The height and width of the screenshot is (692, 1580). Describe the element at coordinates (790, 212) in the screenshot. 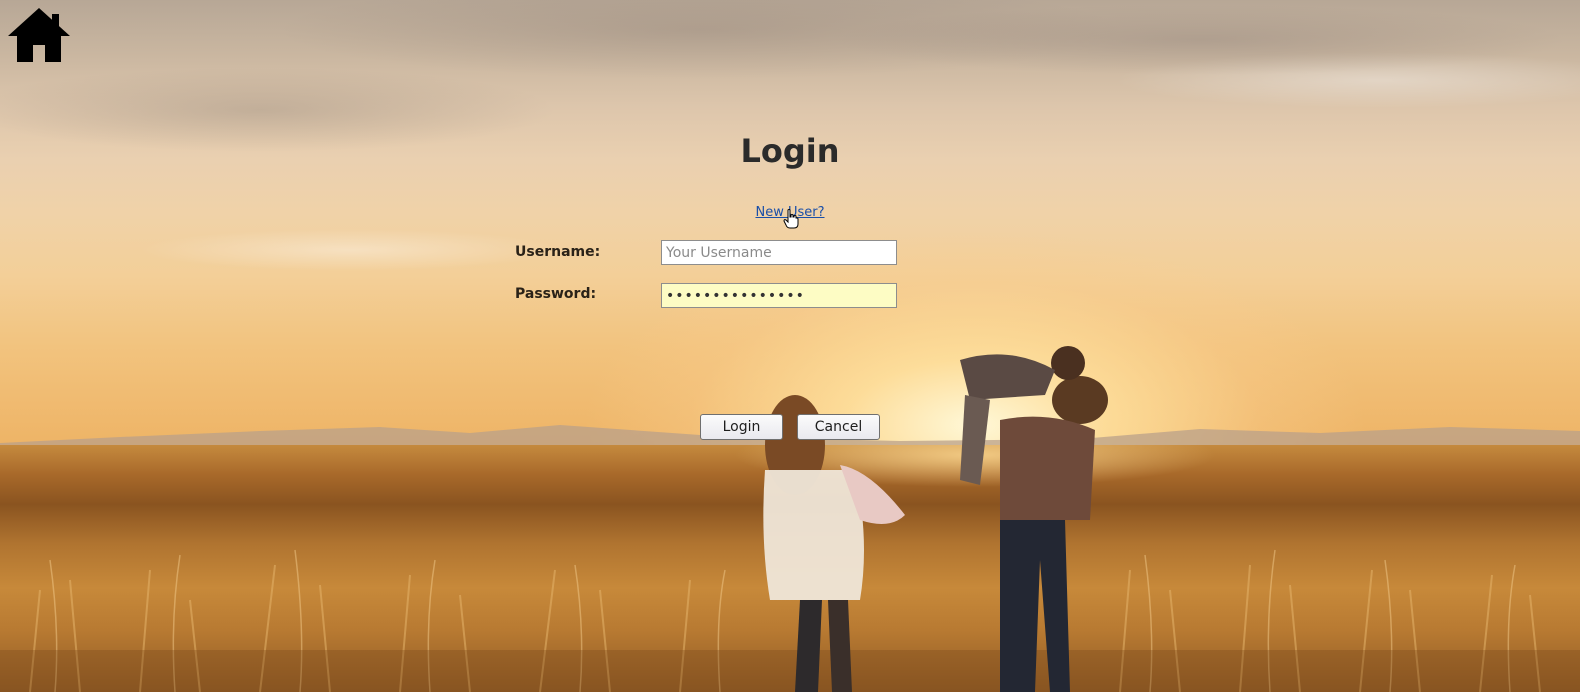

I see `new-user-link: New User?` at that location.